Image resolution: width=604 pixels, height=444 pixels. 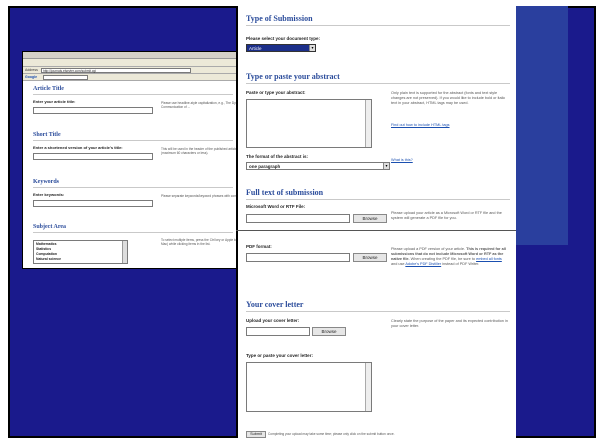 What do you see at coordinates (54, 101) in the screenshot?
I see `field-label: Enter your article title:` at bounding box center [54, 101].